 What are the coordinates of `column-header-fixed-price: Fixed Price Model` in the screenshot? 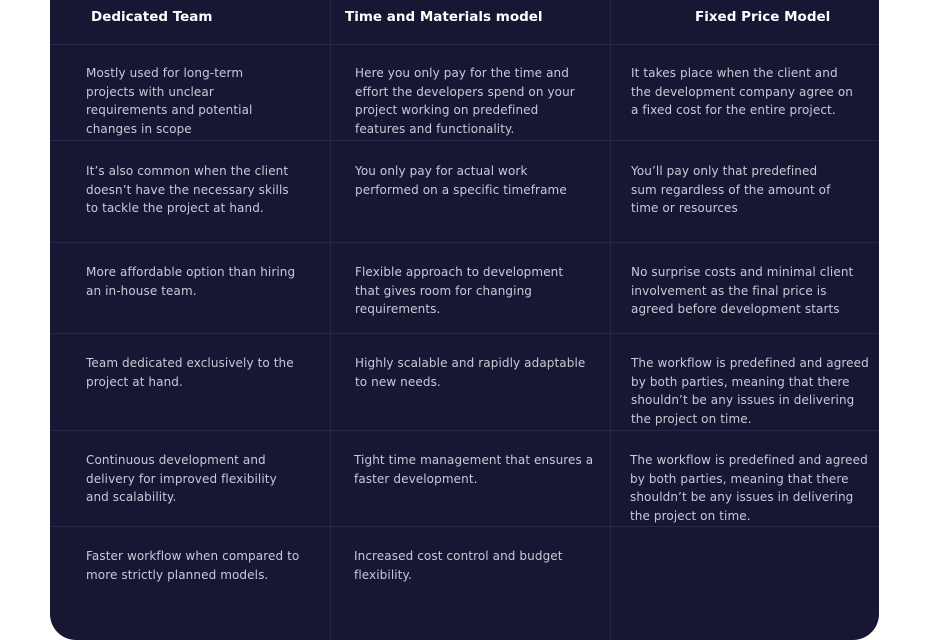 It's located at (763, 17).